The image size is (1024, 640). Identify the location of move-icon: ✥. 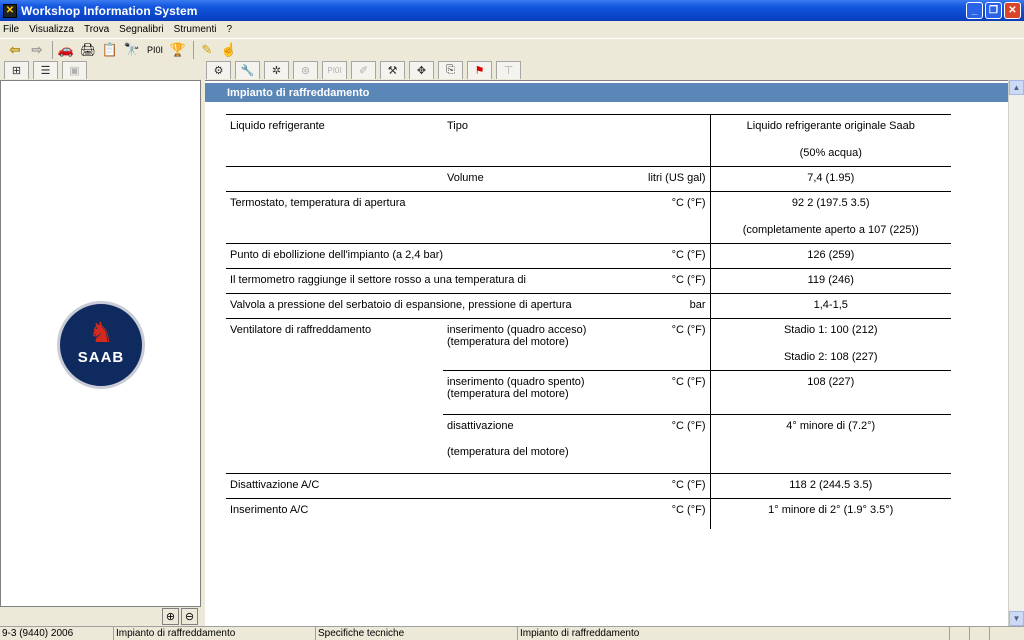
(421, 71).